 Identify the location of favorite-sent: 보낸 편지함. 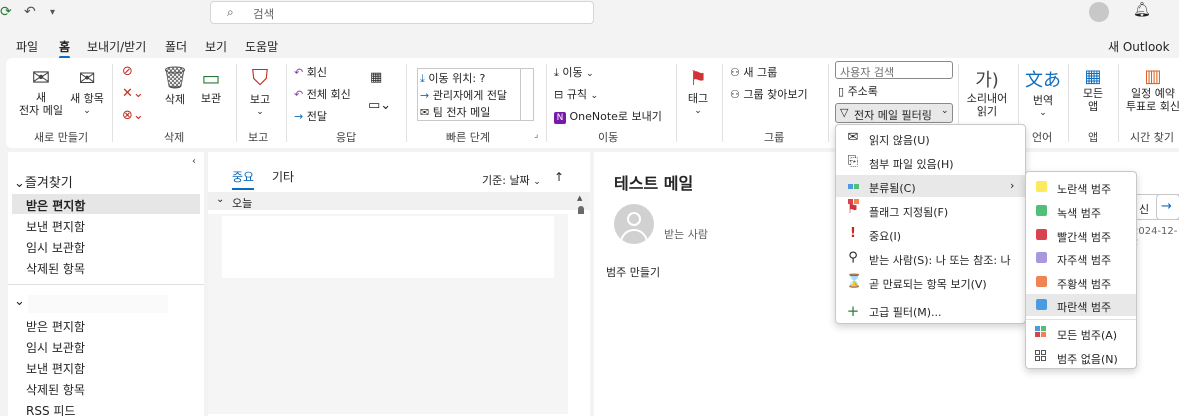
(55, 226).